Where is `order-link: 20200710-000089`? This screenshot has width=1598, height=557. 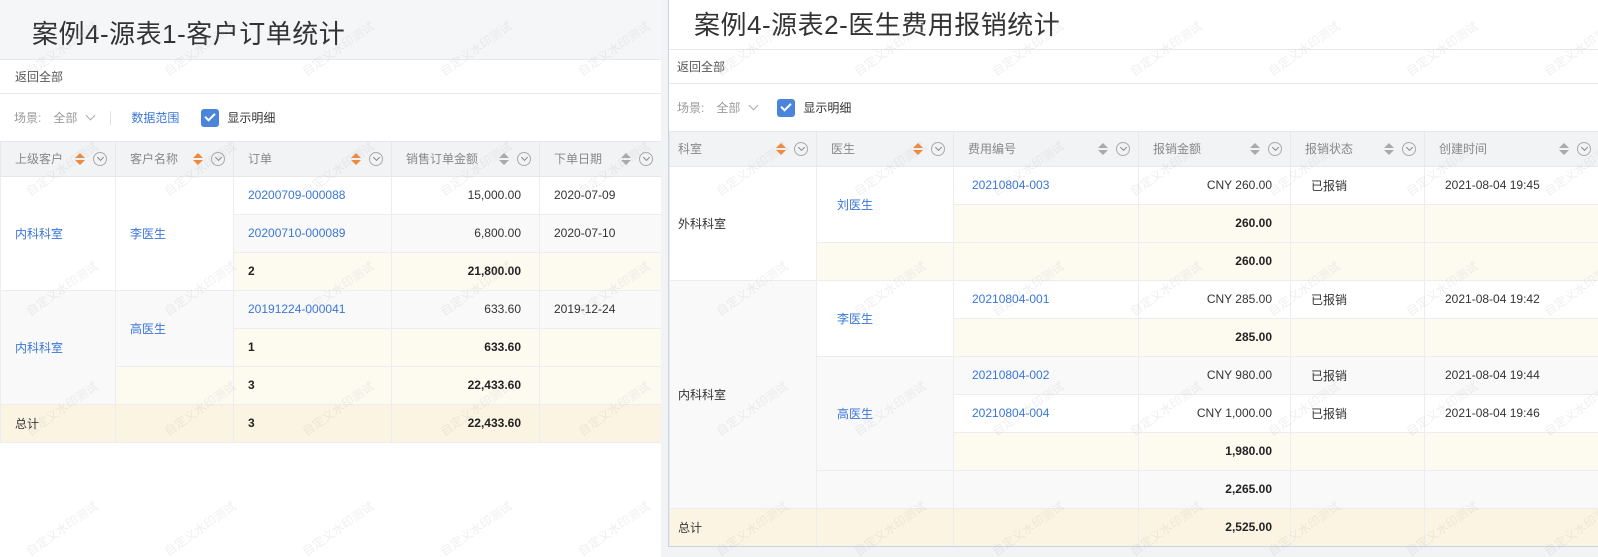
order-link: 20200710-000089 is located at coordinates (312, 233).